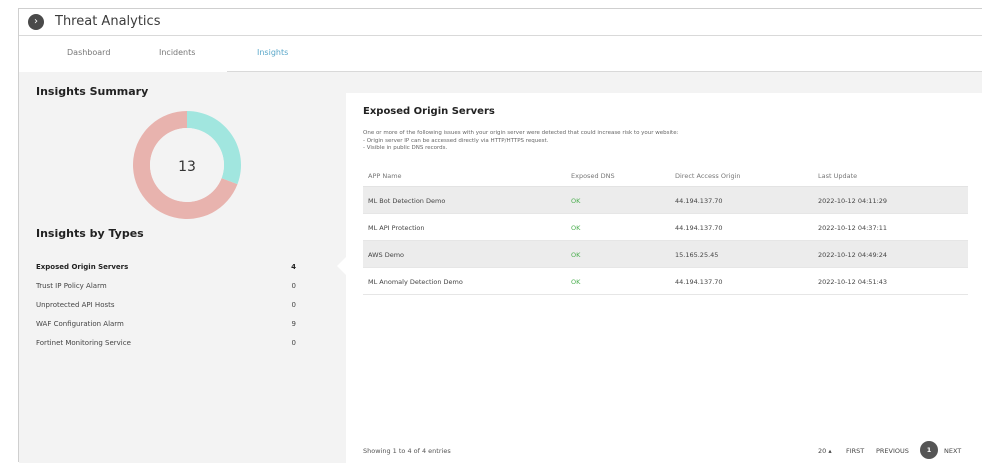 This screenshot has height=463, width=982. What do you see at coordinates (853, 201) in the screenshot?
I see `cell-last-update: 2022-10-12 04:11:29` at bounding box center [853, 201].